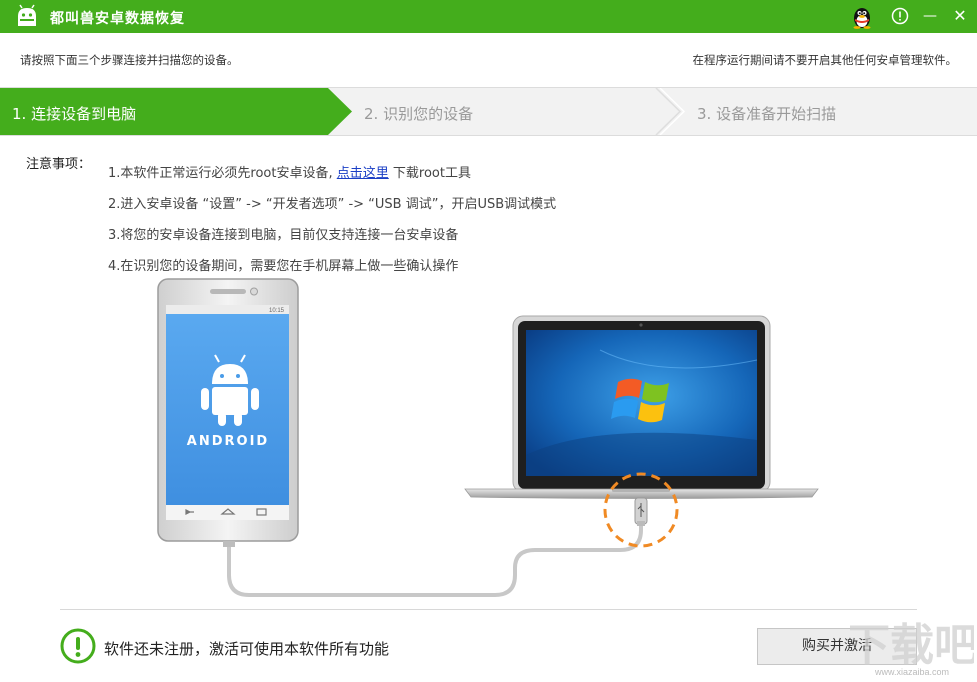  I want to click on watermark-url: www.xiazaiba.com, so click(911, 672).